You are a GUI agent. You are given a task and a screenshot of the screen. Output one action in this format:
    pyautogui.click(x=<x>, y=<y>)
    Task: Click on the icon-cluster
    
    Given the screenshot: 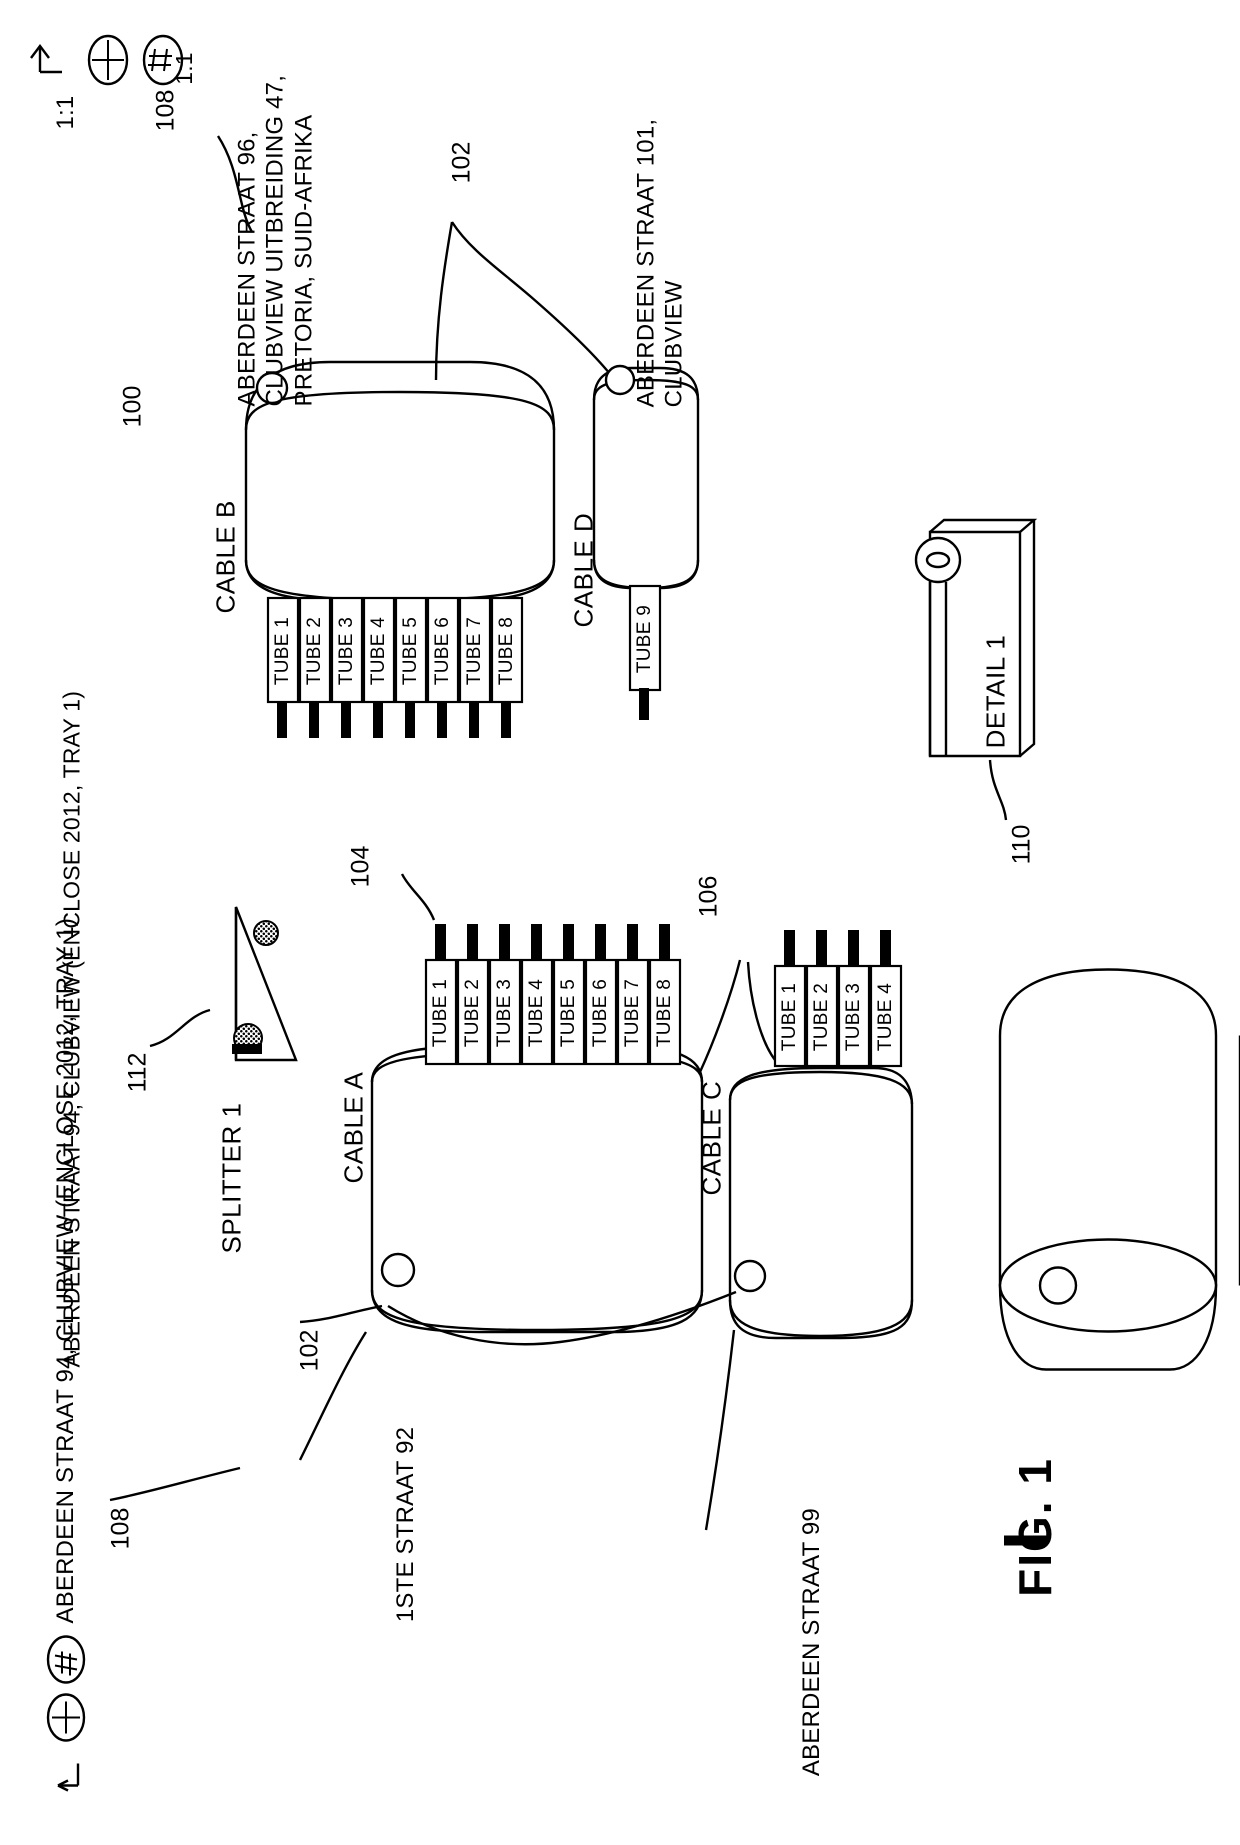 What is the action you would take?
    pyautogui.click(x=107, y=60)
    